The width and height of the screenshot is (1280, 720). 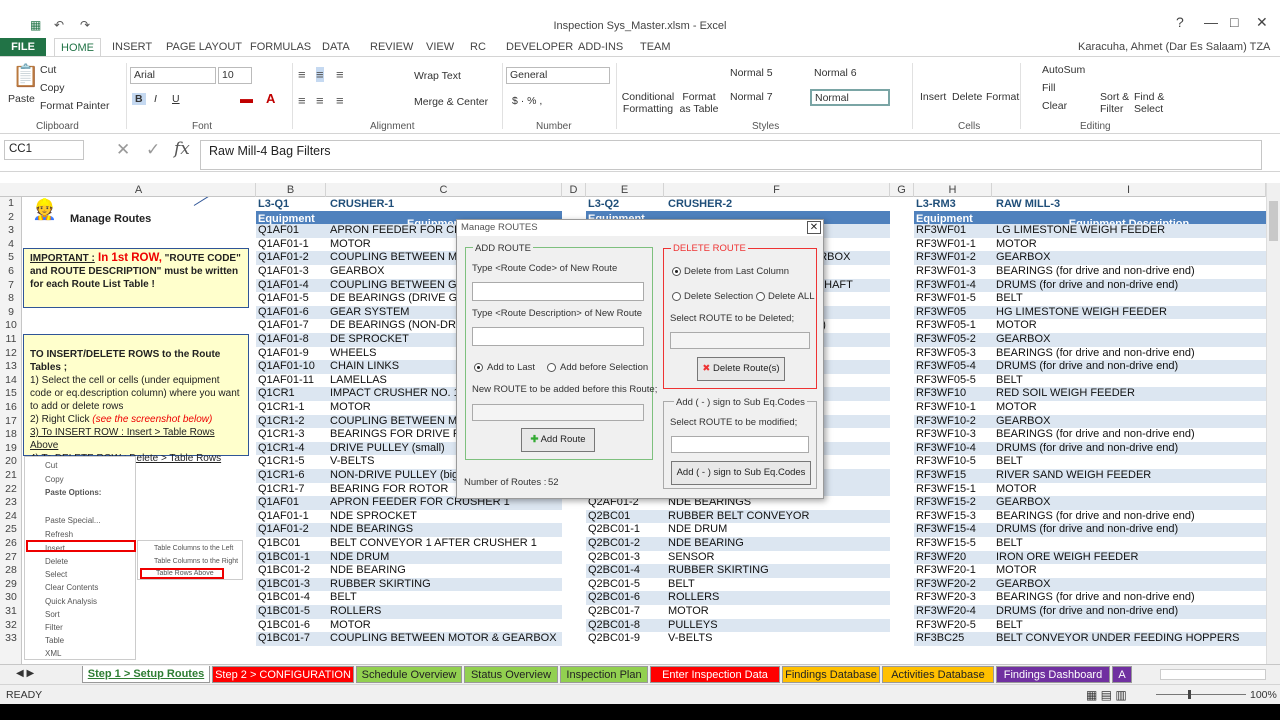 I want to click on equipment-code: Q1BC01, so click(x=291, y=544).